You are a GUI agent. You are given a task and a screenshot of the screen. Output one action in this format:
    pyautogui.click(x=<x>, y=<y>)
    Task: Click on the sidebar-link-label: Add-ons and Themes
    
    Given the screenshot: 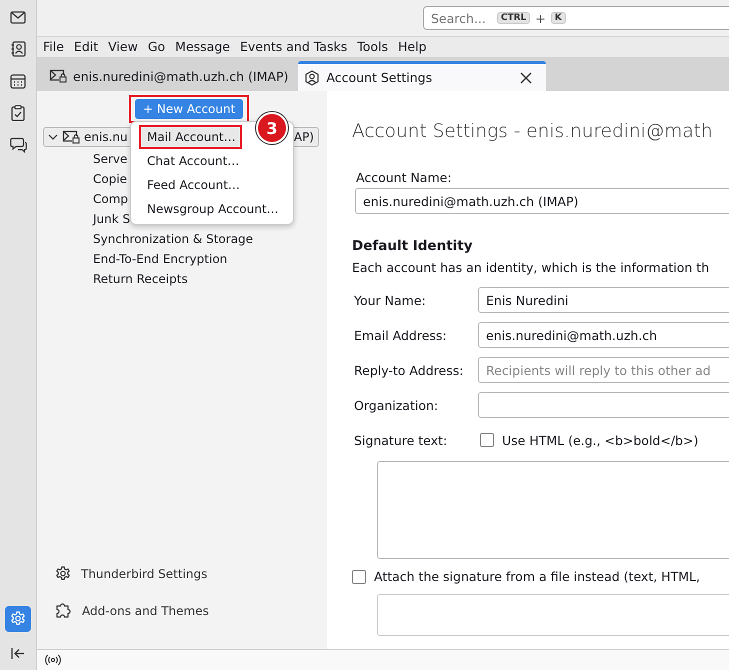 What is the action you would take?
    pyautogui.click(x=145, y=611)
    